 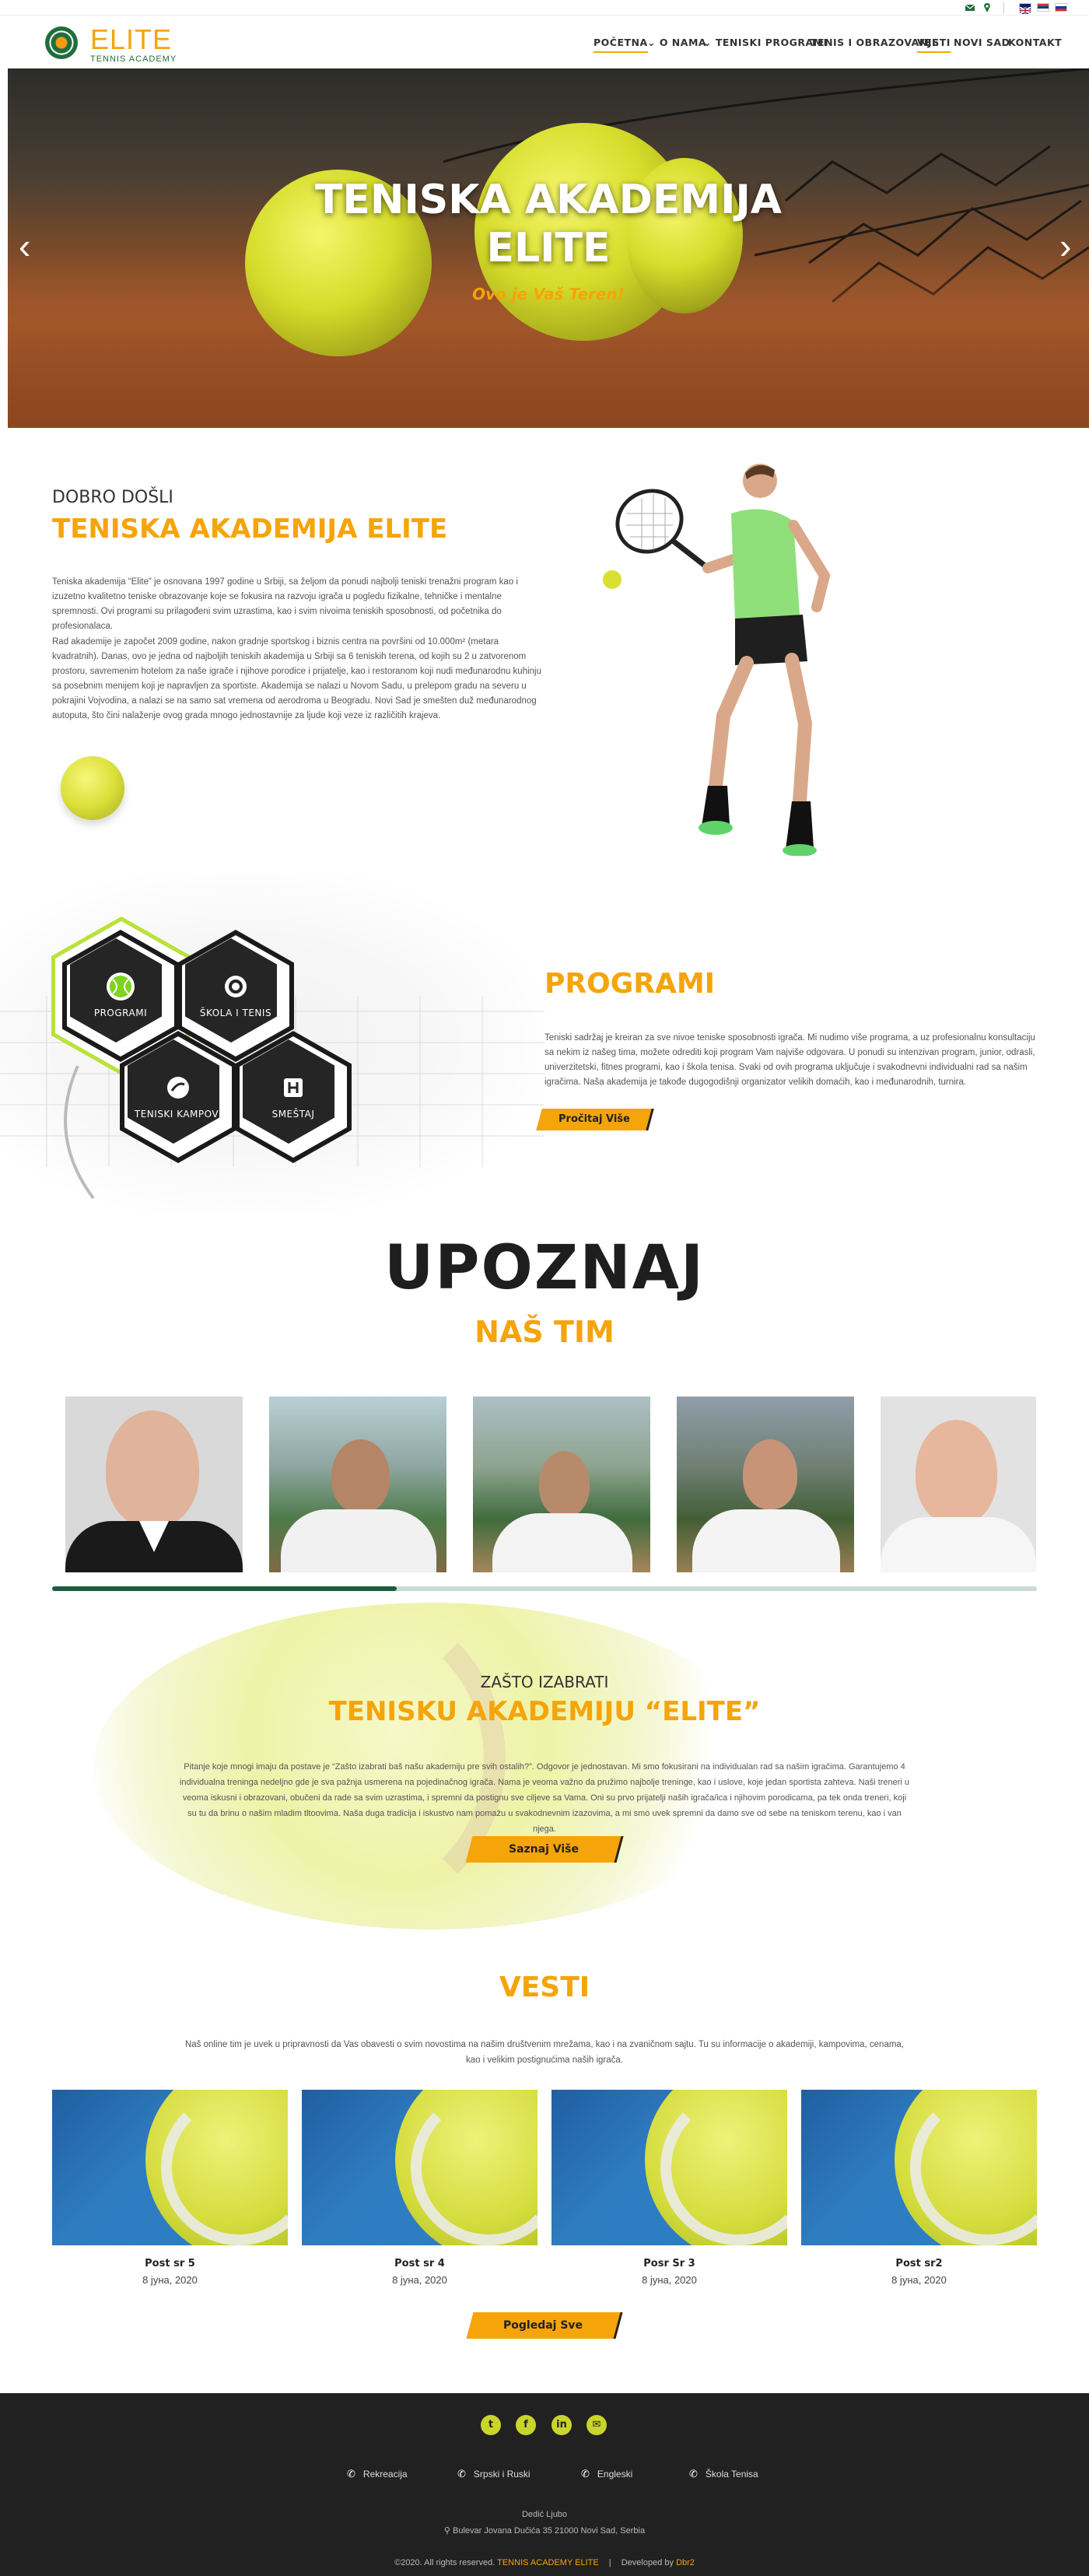 I want to click on hero-title-line1: TENISKA AKADEMIJA, so click(x=548, y=200).